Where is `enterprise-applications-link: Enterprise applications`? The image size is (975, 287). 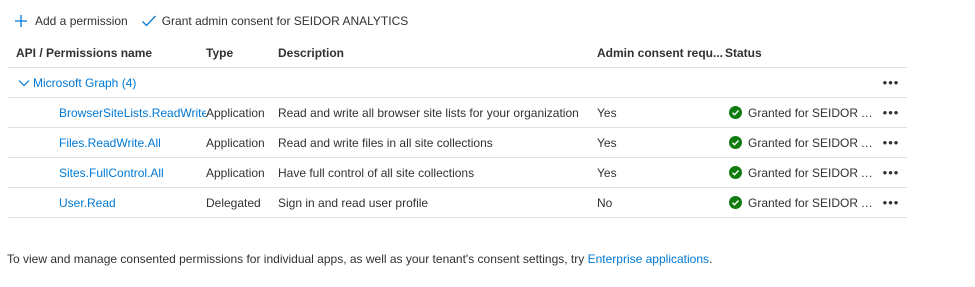
enterprise-applications-link: Enterprise applications is located at coordinates (648, 259).